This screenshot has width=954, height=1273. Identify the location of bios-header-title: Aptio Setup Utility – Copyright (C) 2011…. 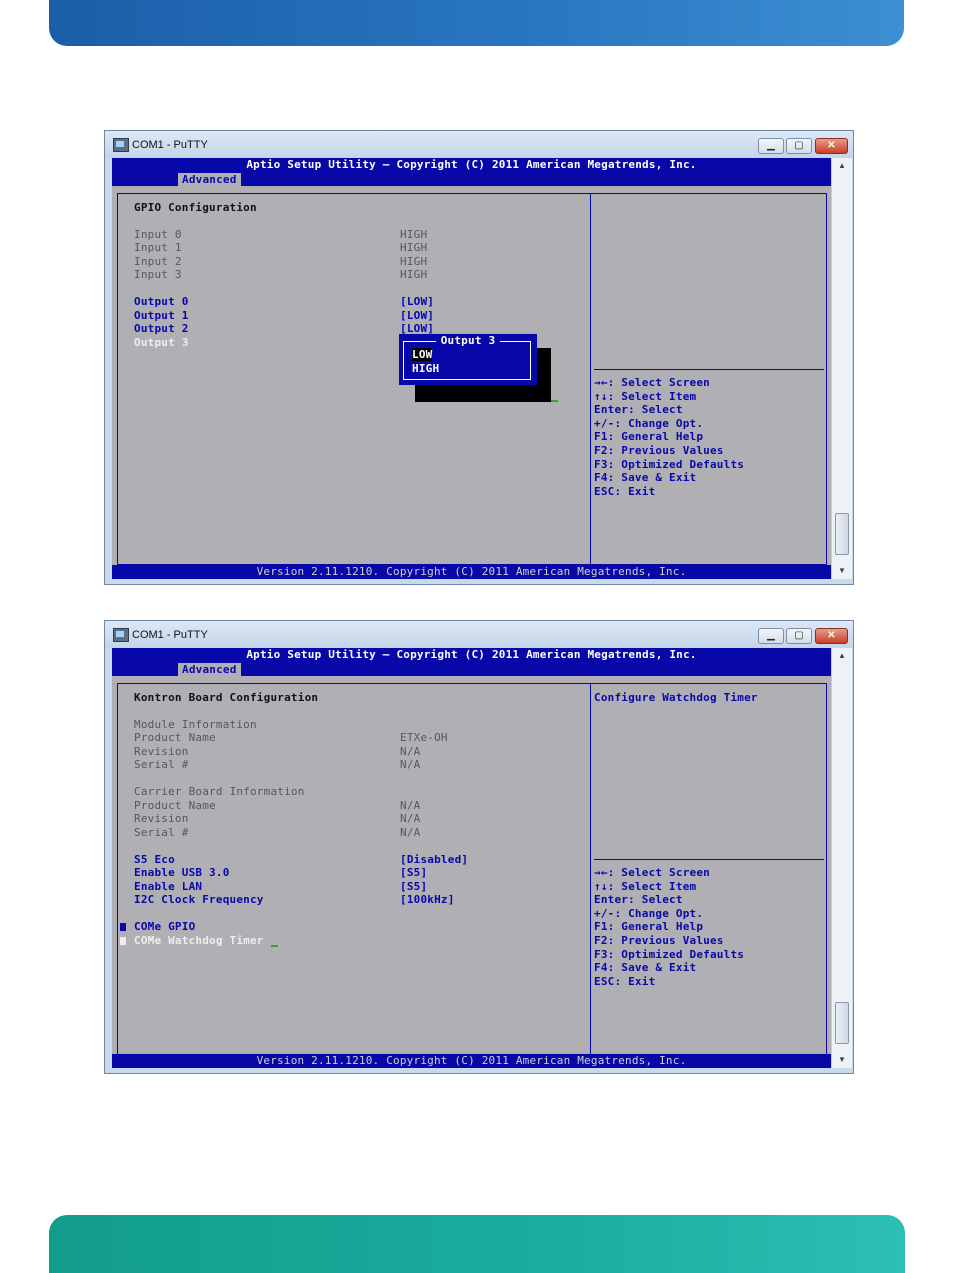
(471, 164).